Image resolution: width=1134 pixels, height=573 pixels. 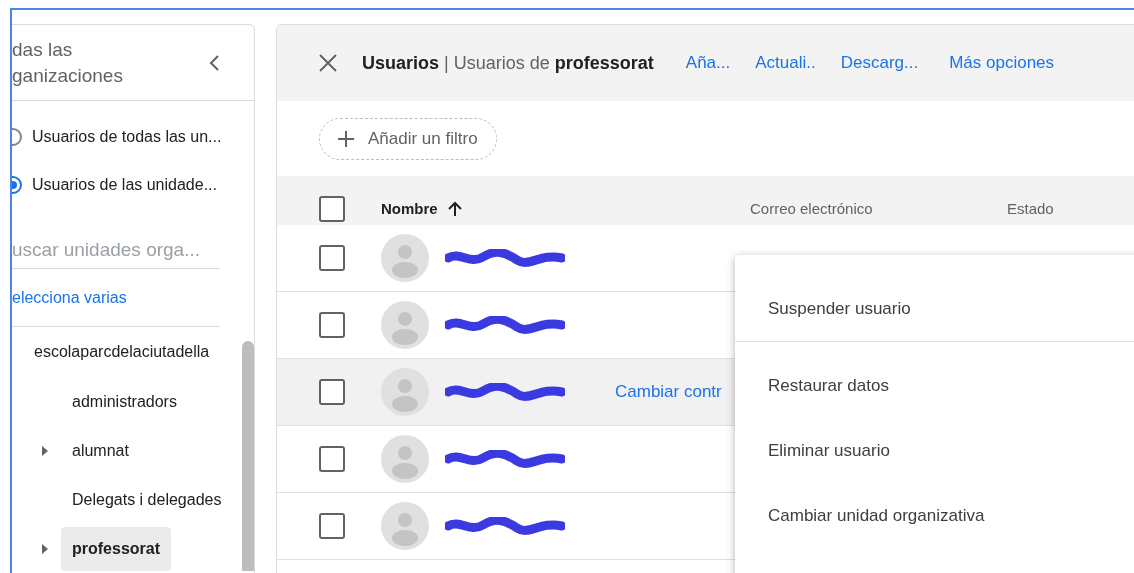 I want to click on plus-icon, so click(x=346, y=138).